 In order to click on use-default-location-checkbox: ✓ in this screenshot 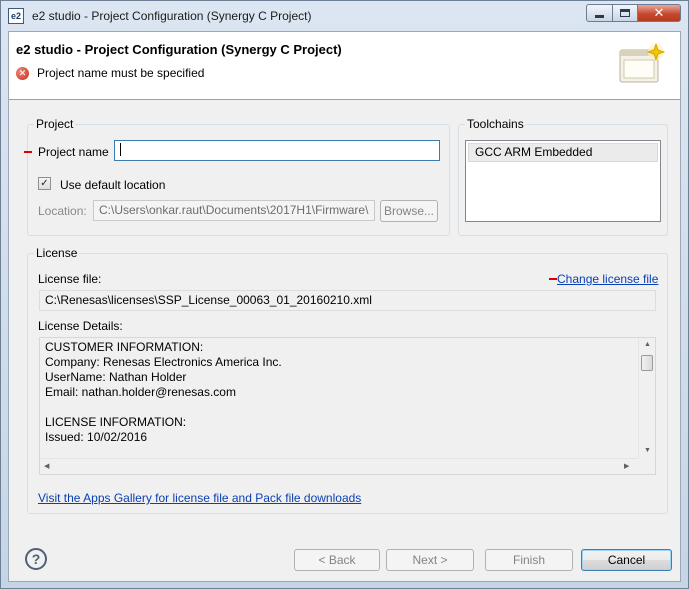, I will do `click(44, 183)`.